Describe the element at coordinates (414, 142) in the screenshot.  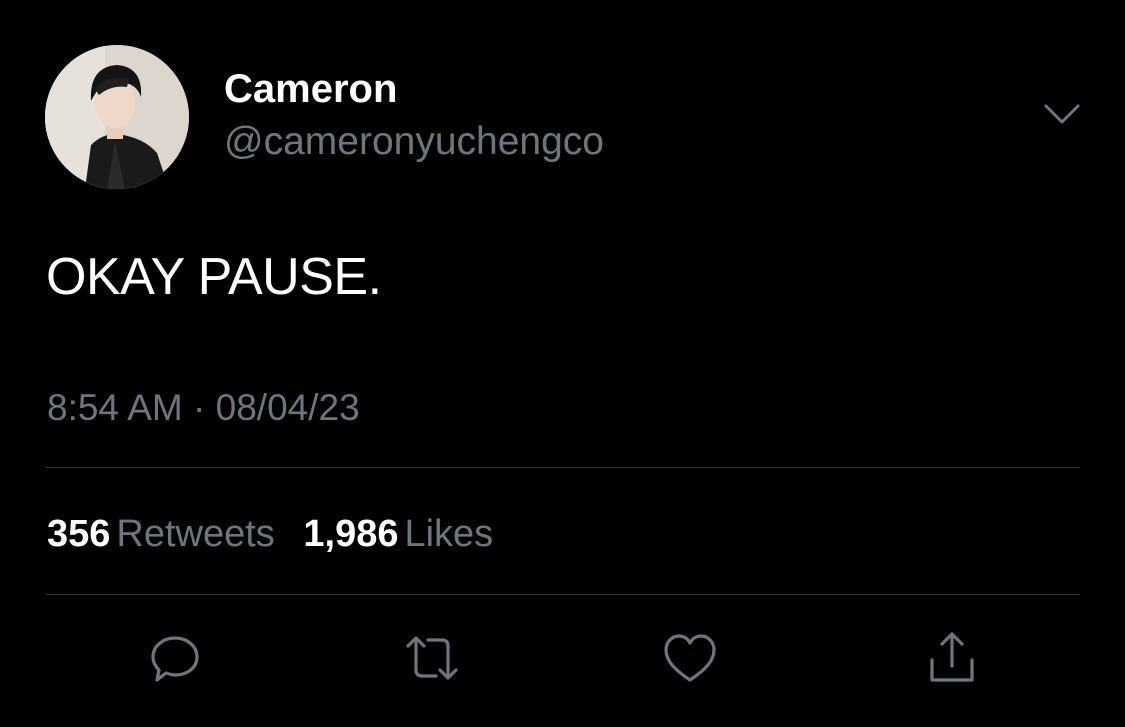
I see `author-handle: @cameronyuchengco` at that location.